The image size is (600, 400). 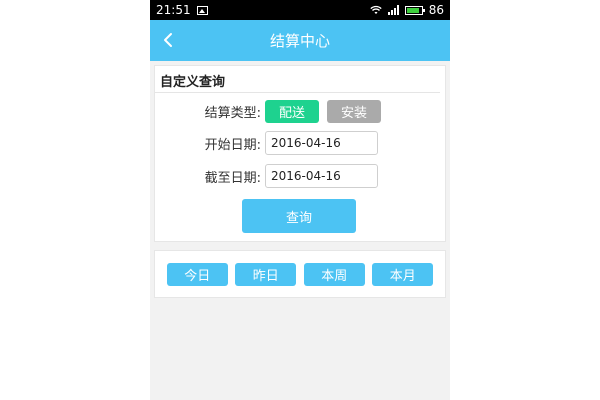 I want to click on end-date-input: 2016-04-16, so click(x=321, y=176).